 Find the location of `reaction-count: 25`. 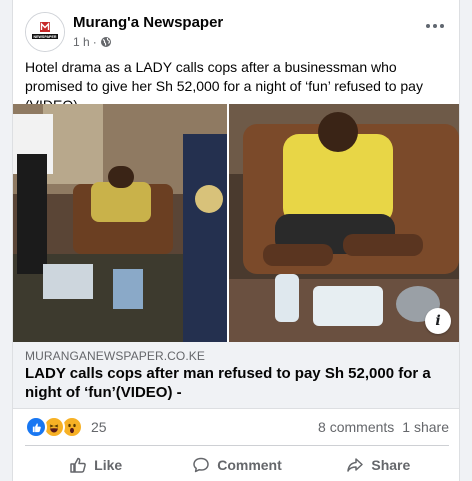

reaction-count: 25 is located at coordinates (99, 427).